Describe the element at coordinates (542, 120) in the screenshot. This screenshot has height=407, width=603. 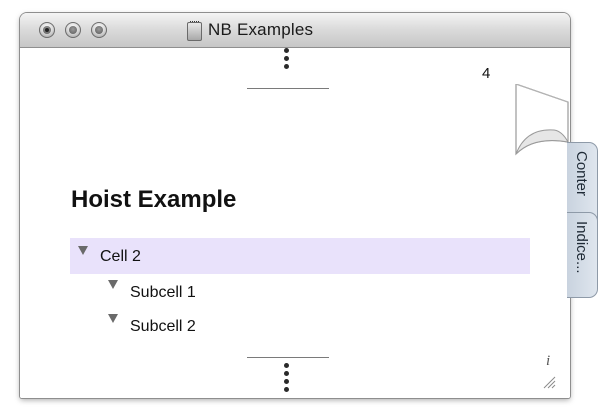
I see `page-curl-icon` at that location.